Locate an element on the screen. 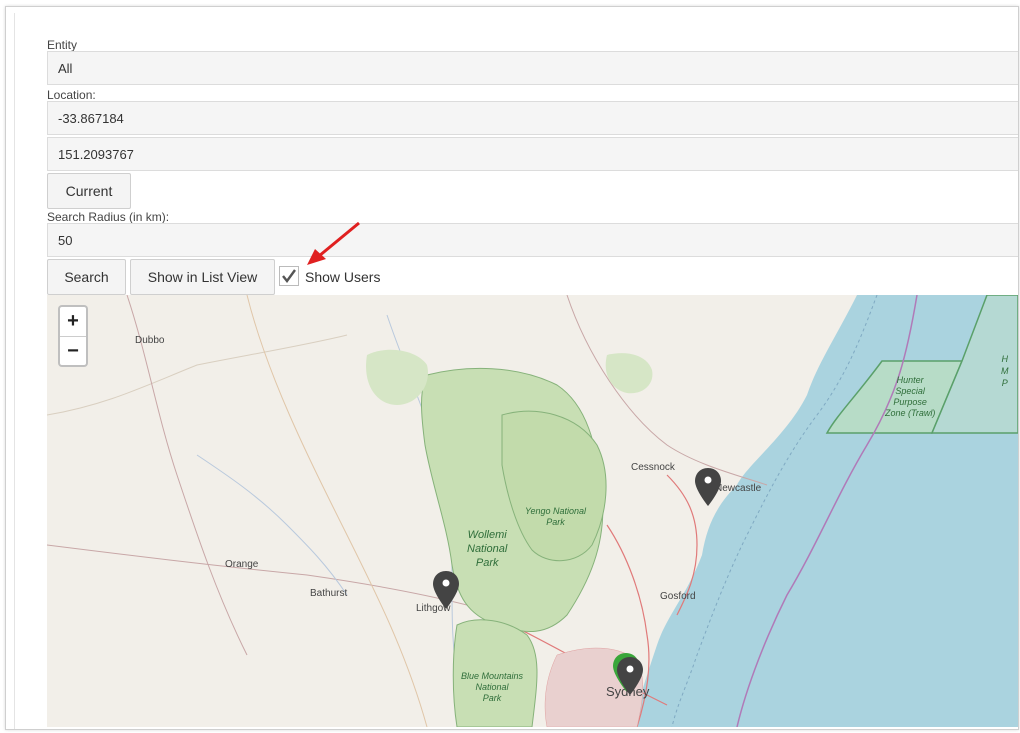 Image resolution: width=1020 pixels, height=733 pixels. hunter-zone-label: Hunter Special Purpose Zone (Trawl) is located at coordinates (910, 396).